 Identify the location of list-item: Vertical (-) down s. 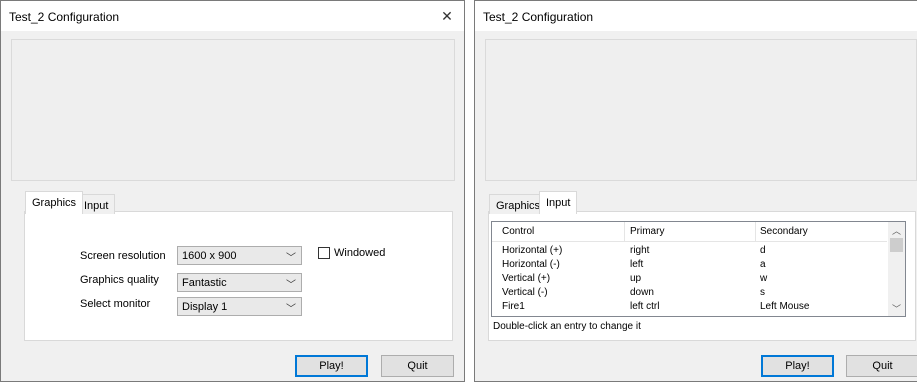
(689, 293).